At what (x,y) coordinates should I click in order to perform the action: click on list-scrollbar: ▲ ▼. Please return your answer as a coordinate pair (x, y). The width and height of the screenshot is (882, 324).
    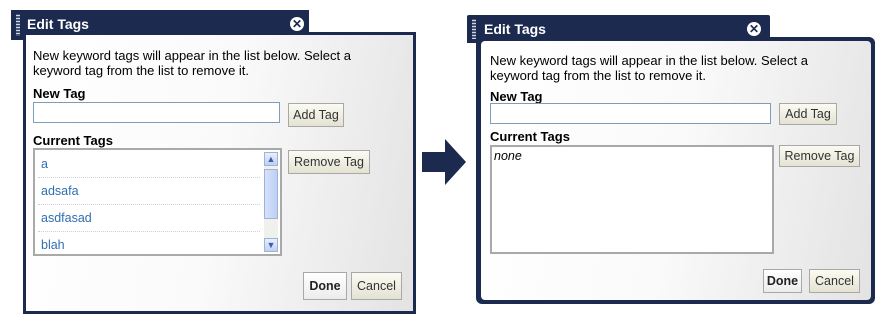
    Looking at the image, I should click on (271, 202).